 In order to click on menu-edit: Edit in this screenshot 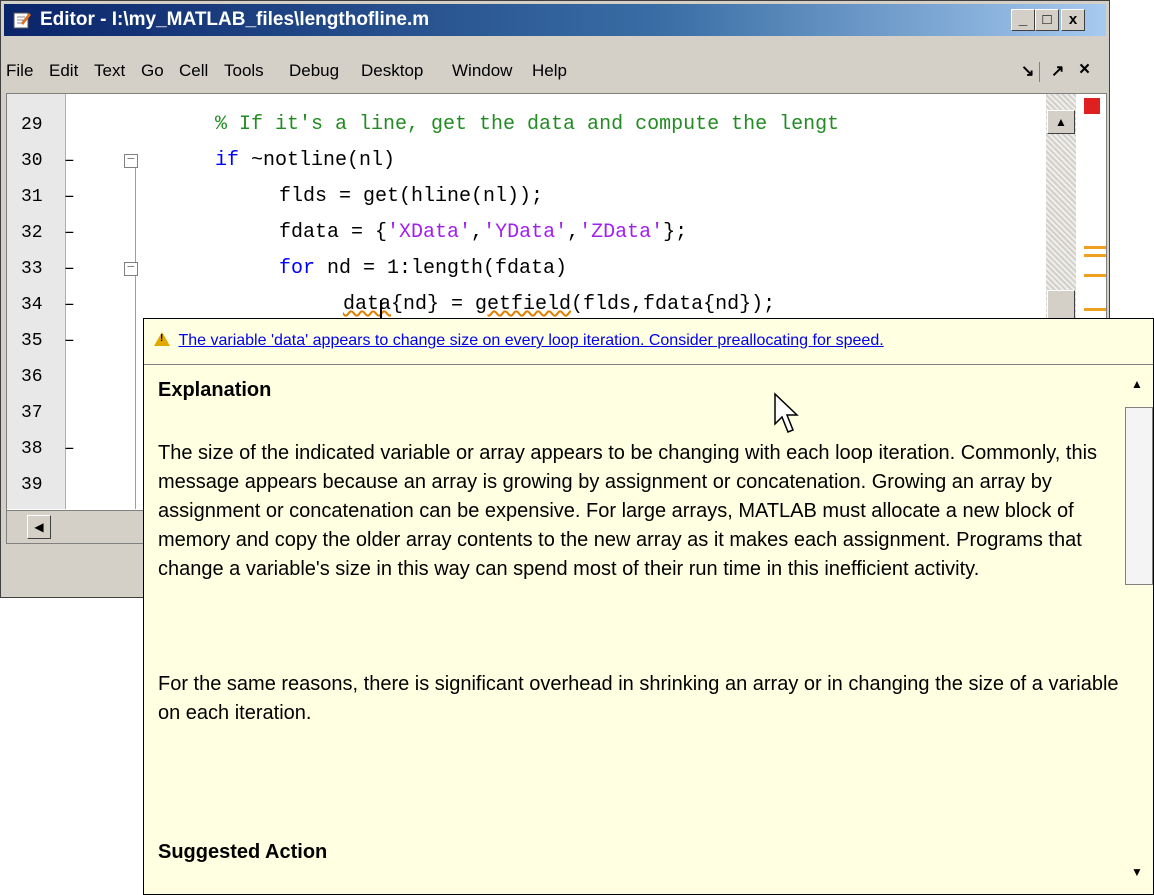, I will do `click(63, 71)`.